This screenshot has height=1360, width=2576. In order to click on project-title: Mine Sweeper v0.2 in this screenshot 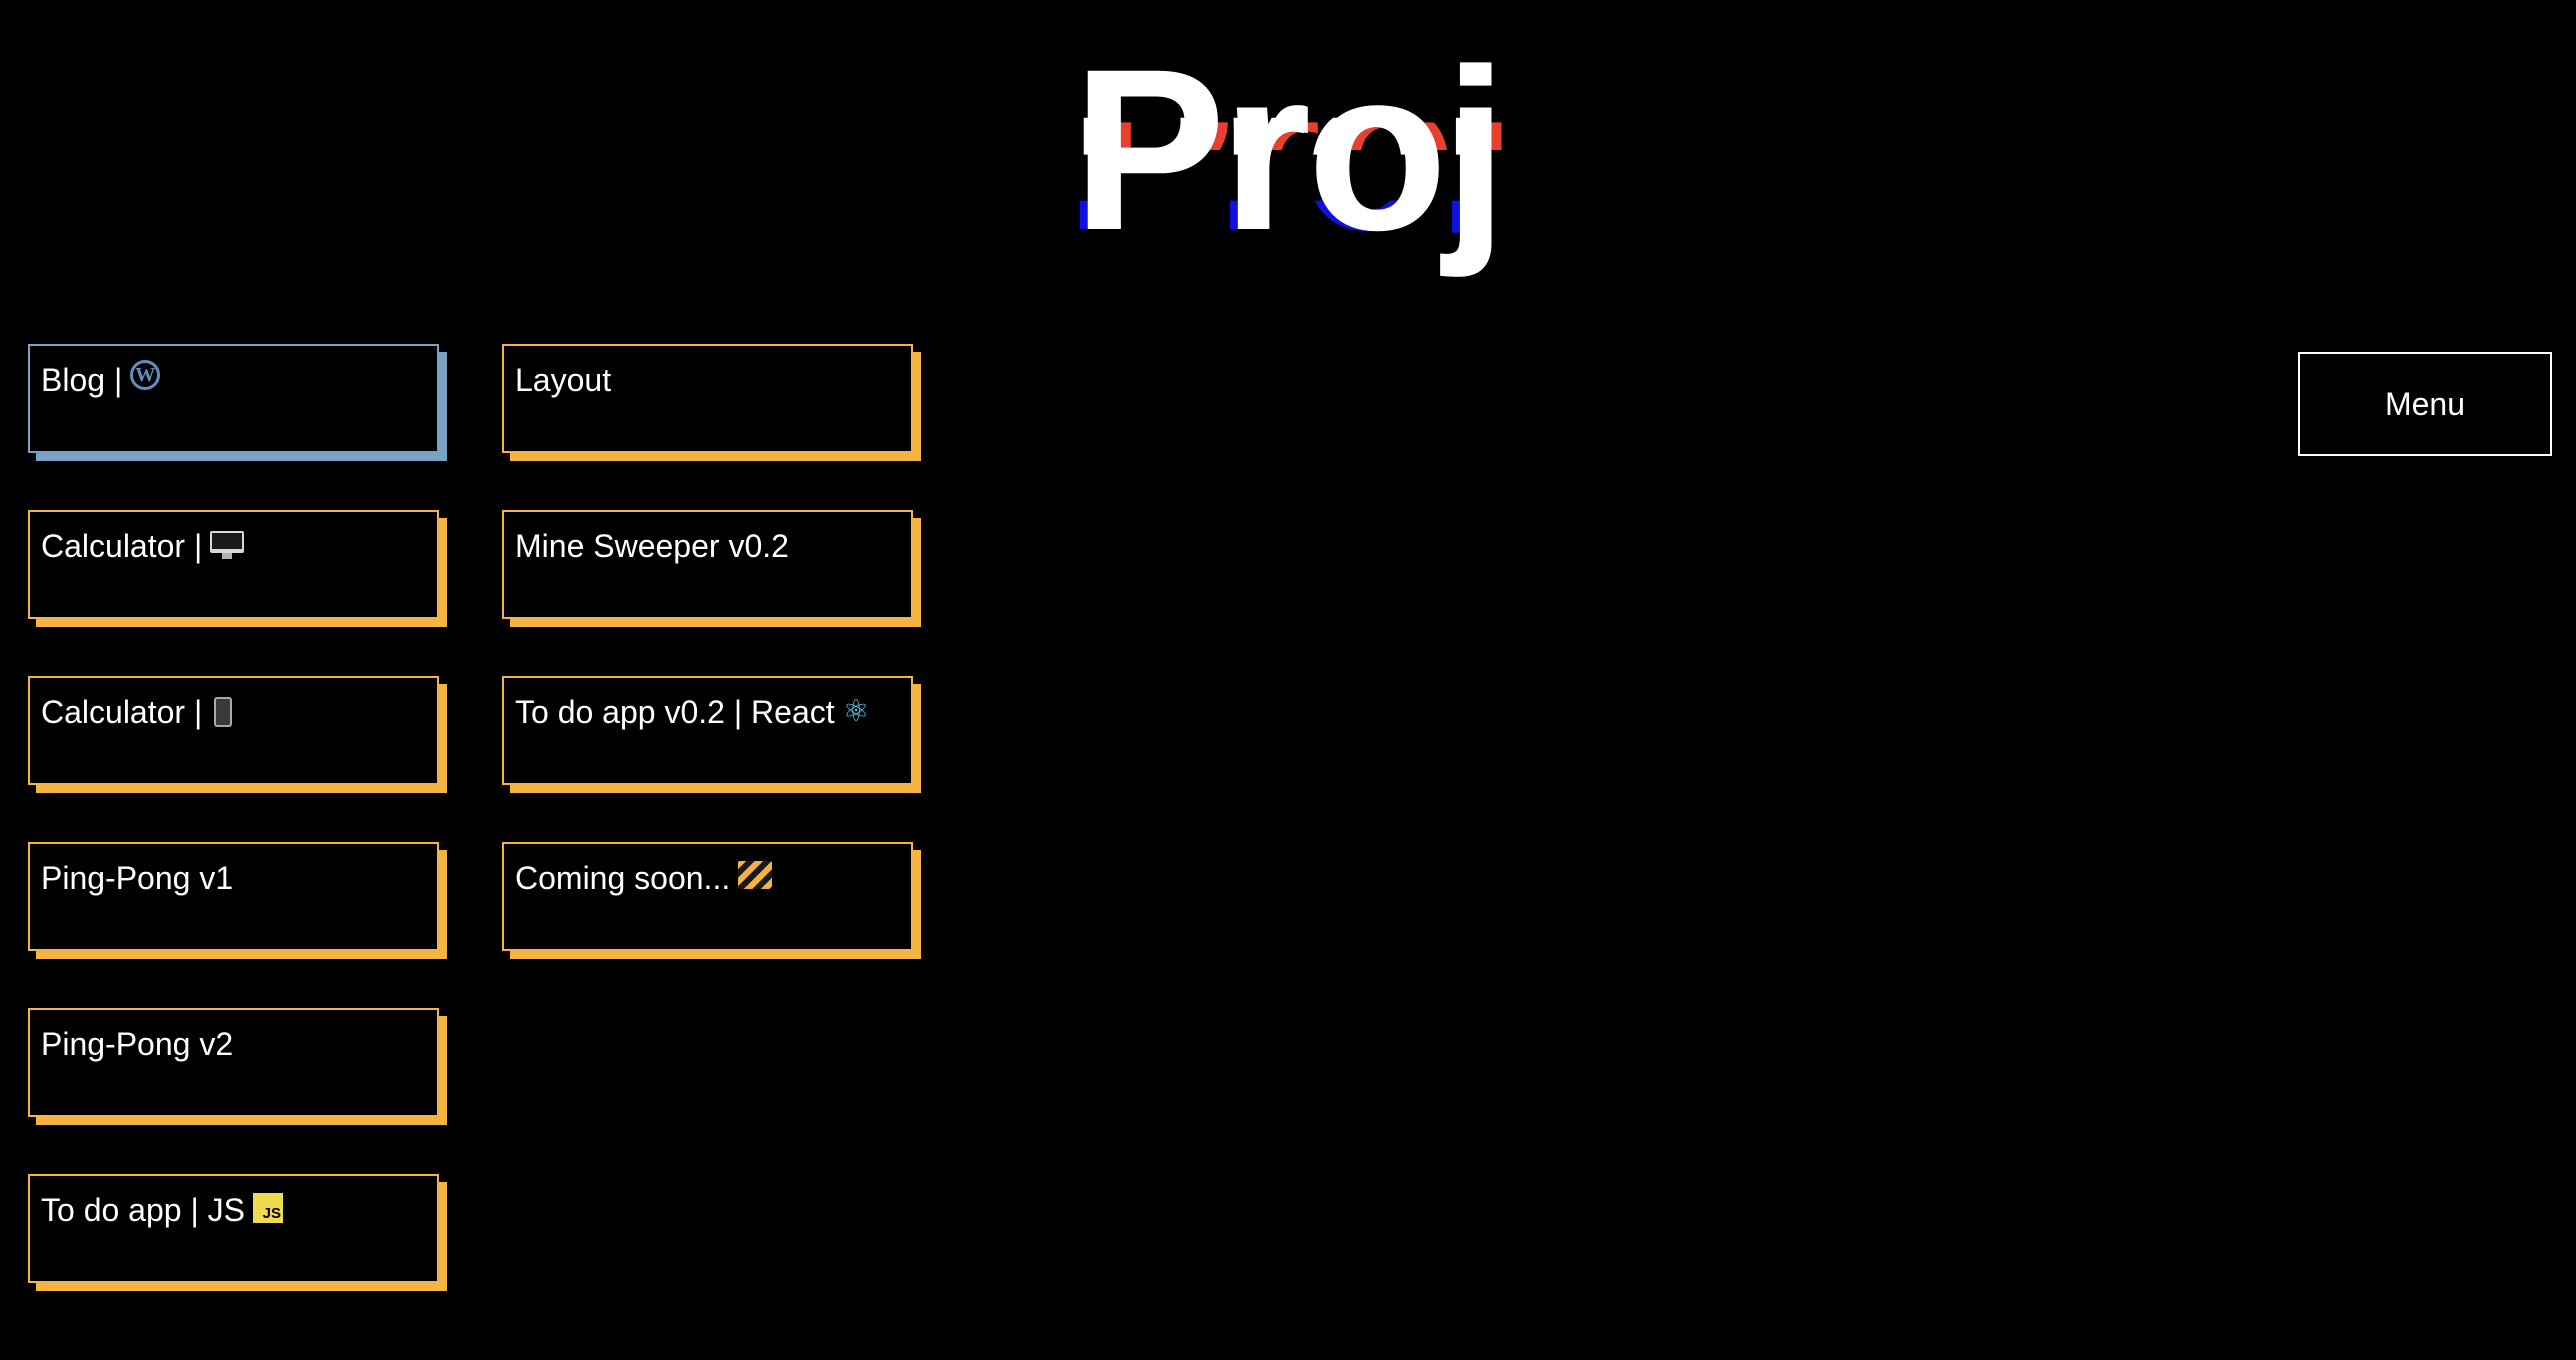, I will do `click(652, 546)`.